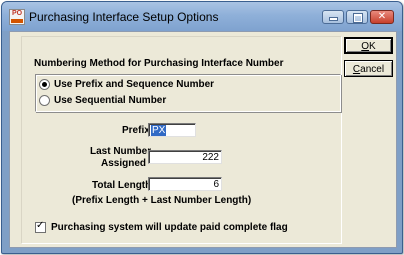 The image size is (404, 255). I want to click on minimize-icon, so click(333, 17).